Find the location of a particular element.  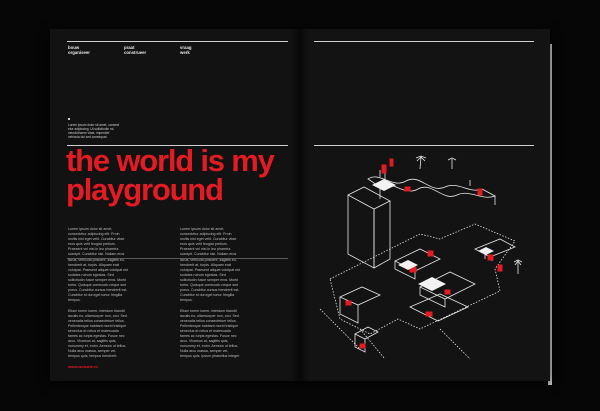

tower-left-face is located at coordinates (361, 232).